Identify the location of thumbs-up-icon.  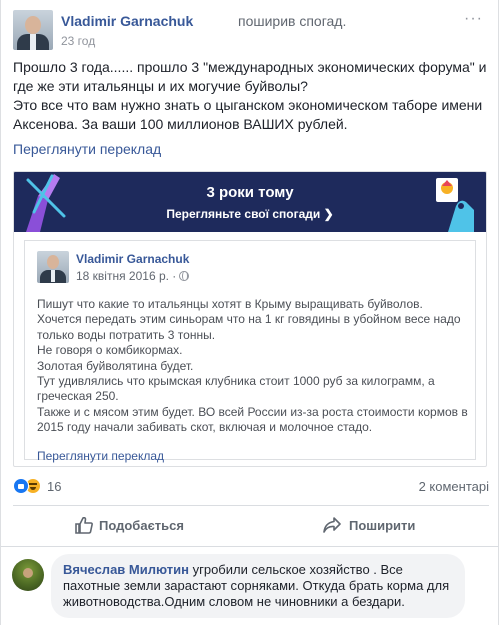
(84, 525).